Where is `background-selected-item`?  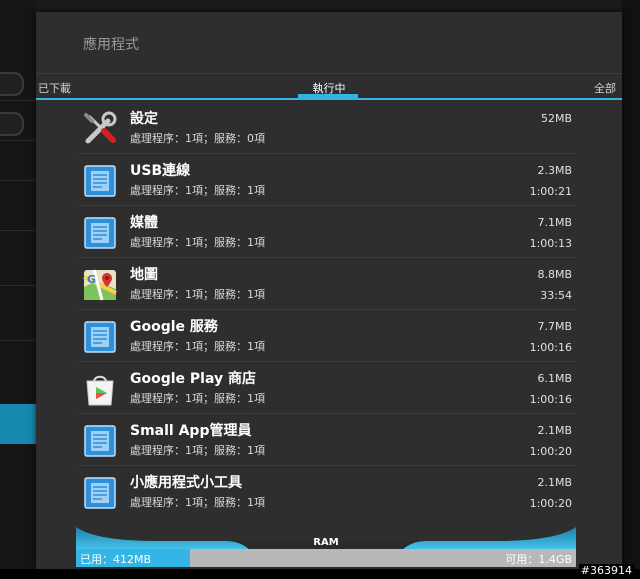 background-selected-item is located at coordinates (18, 424).